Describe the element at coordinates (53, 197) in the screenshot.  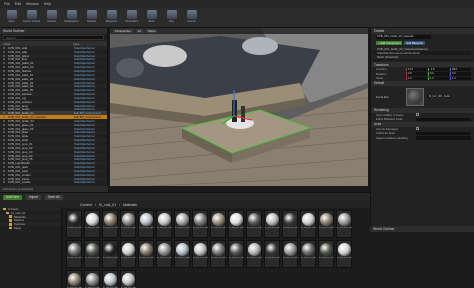
I see `save-all-button: Save All` at that location.